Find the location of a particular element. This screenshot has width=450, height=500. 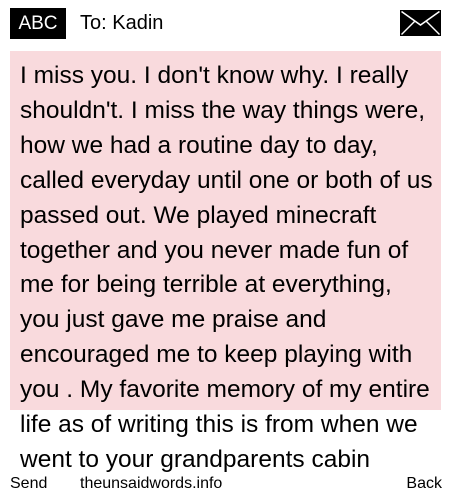

send-button: Send is located at coordinates (28, 484).